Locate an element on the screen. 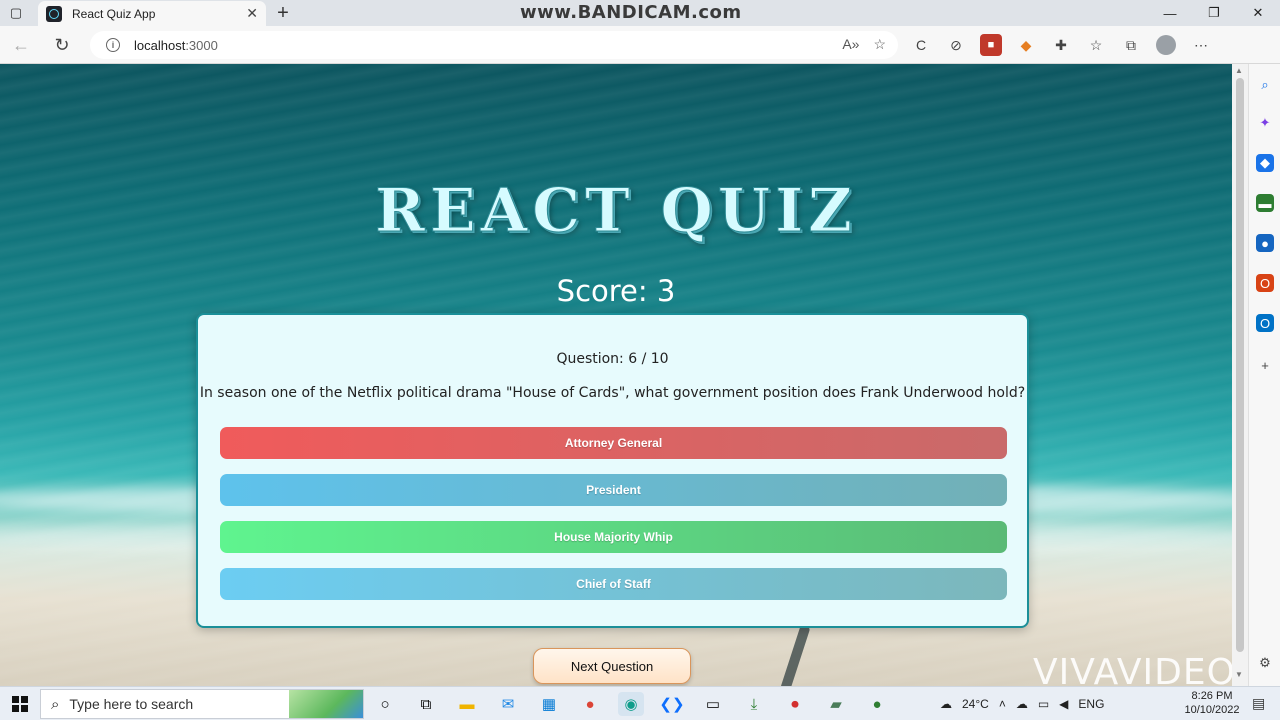  answer-button: Chief of Staff is located at coordinates (613, 584).